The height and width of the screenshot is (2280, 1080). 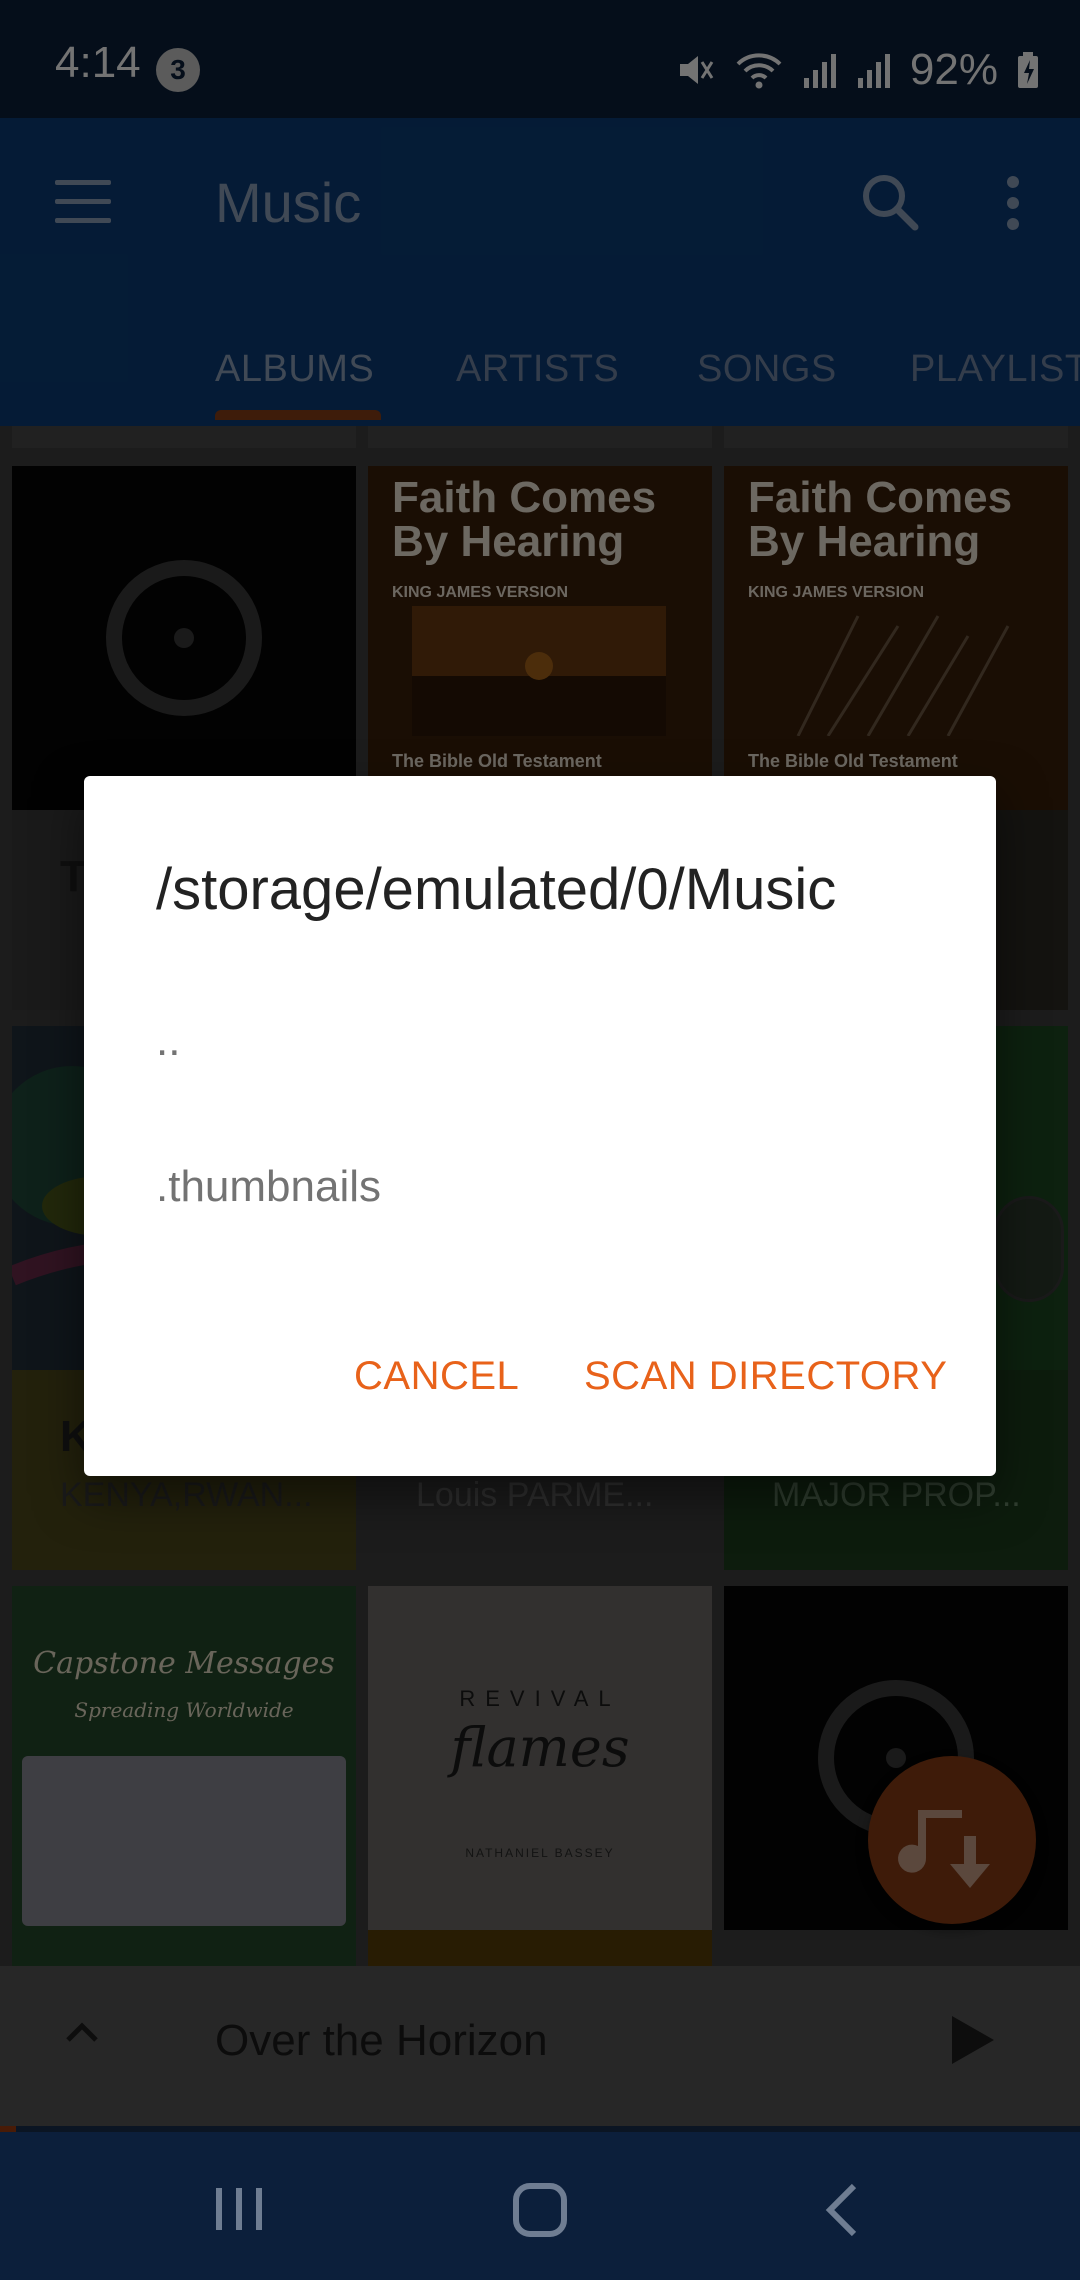 I want to click on notification-count-badge: 3, so click(x=178, y=70).